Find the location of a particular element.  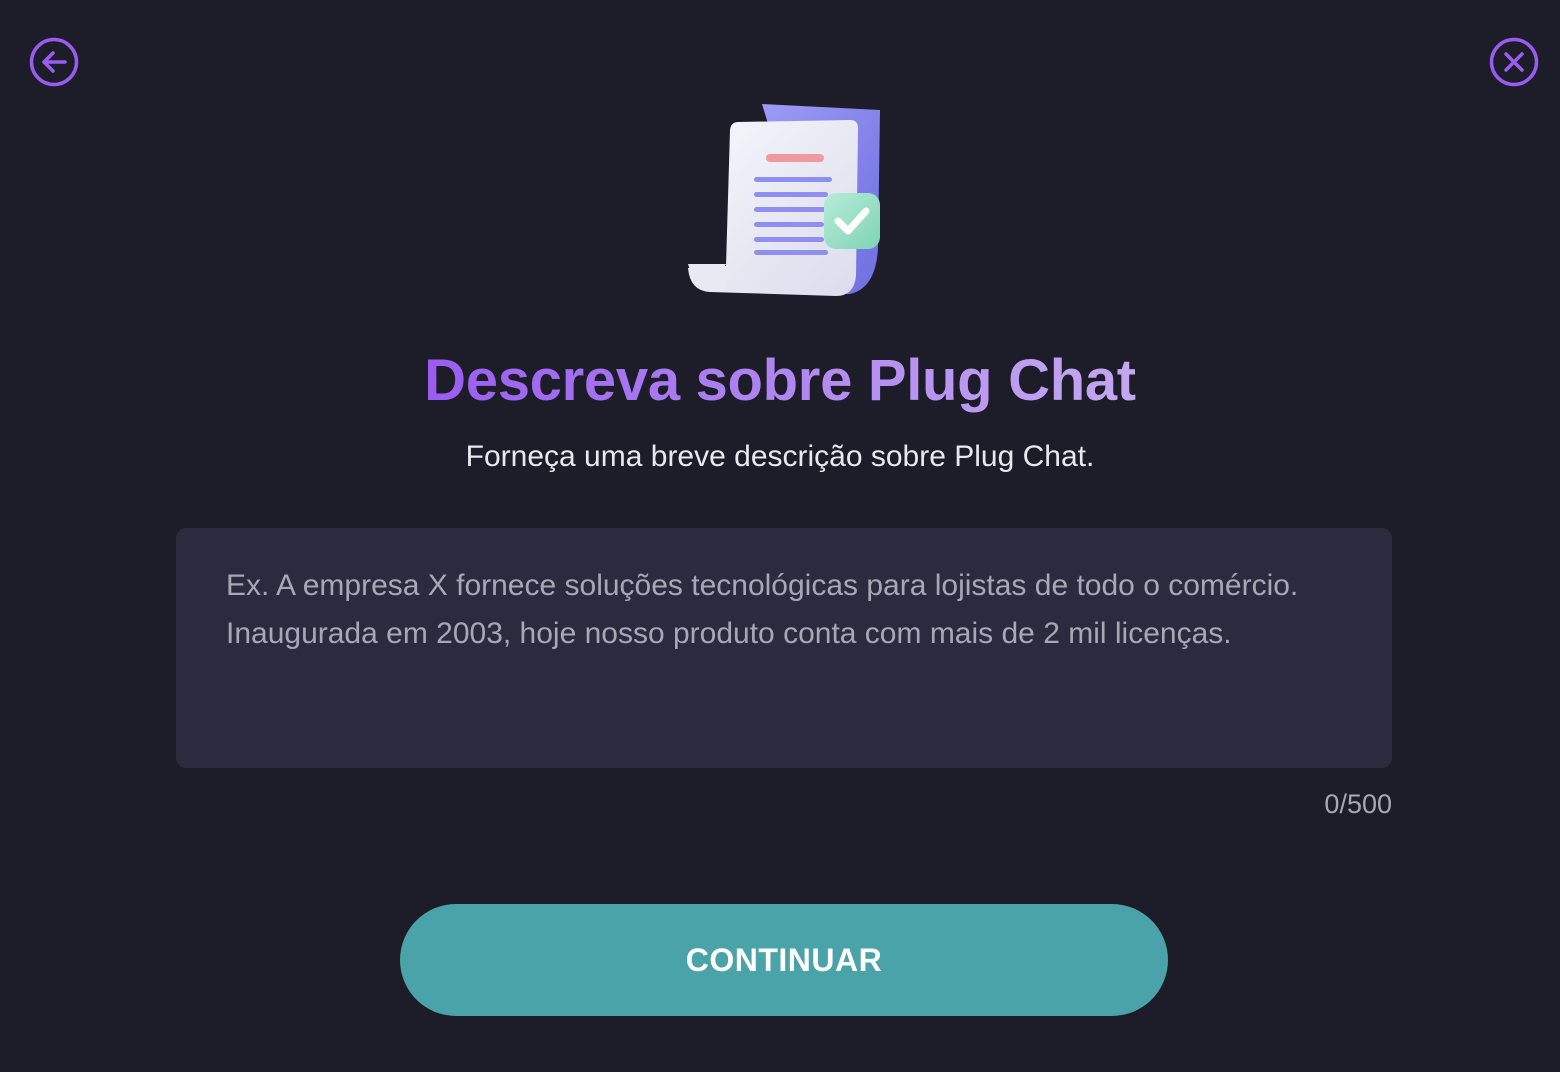

x-circle-icon is located at coordinates (1514, 62).